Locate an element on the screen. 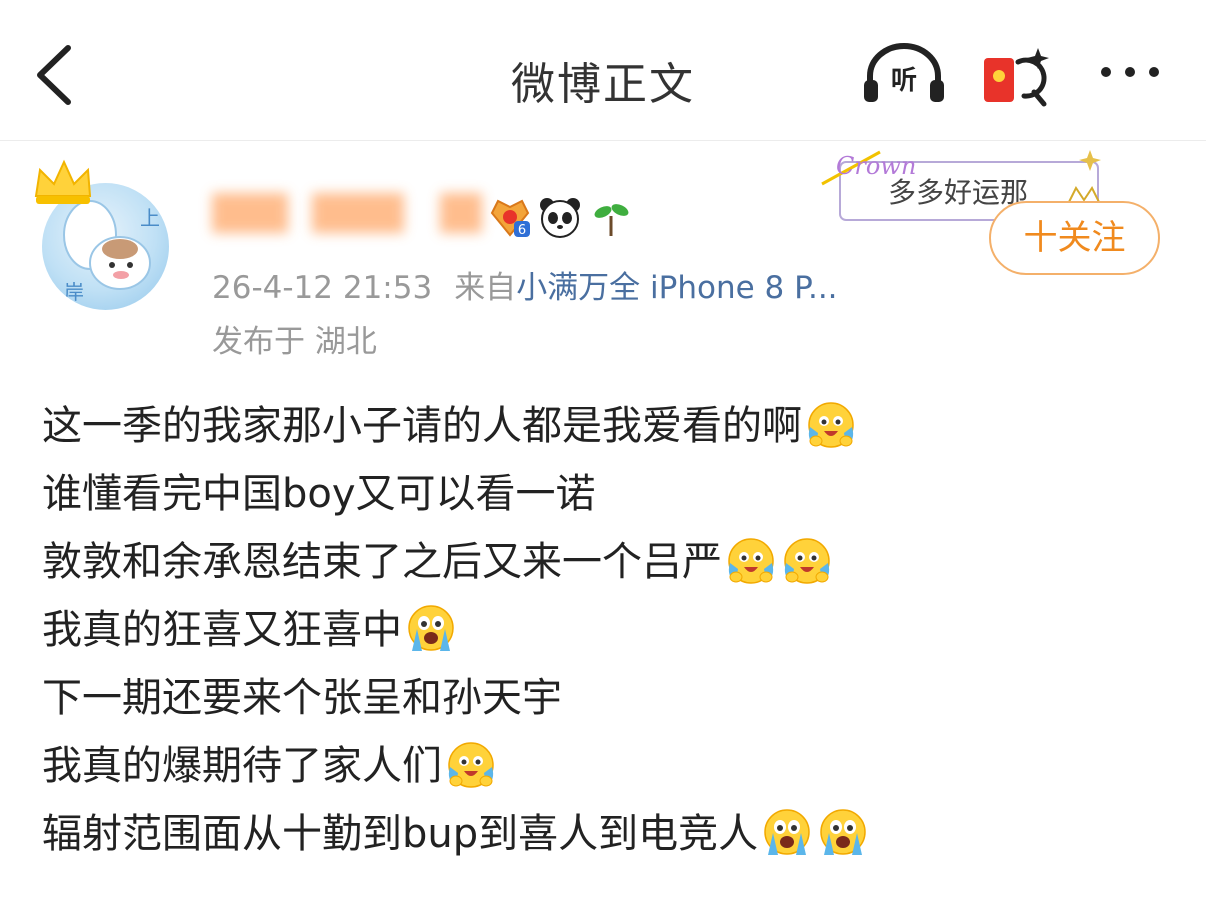 The width and height of the screenshot is (1206, 911). post-text-line-text: 谁懂看完中国boy又可以看一诺 is located at coordinates (319, 494).